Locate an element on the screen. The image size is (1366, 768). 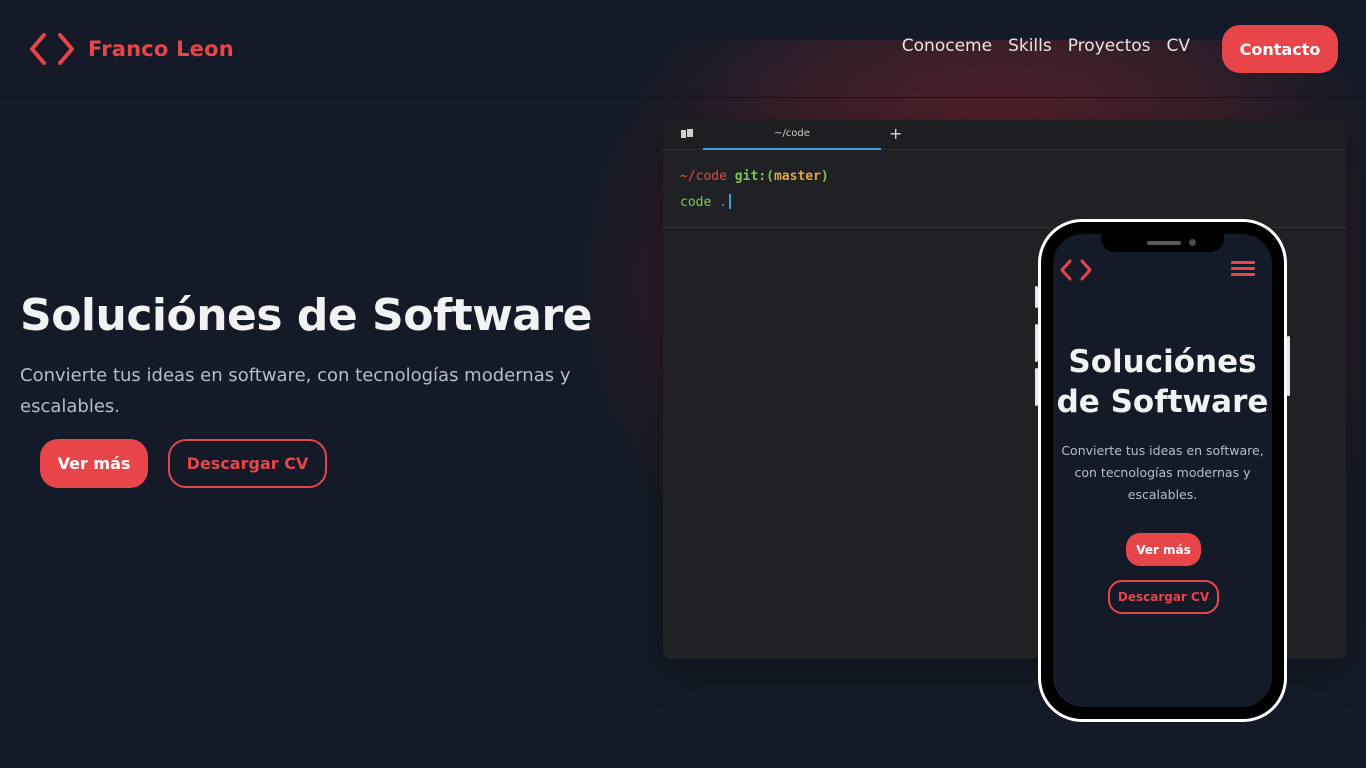
terminal-prompt-line: ~/code git:(master) is located at coordinates (1004, 177).